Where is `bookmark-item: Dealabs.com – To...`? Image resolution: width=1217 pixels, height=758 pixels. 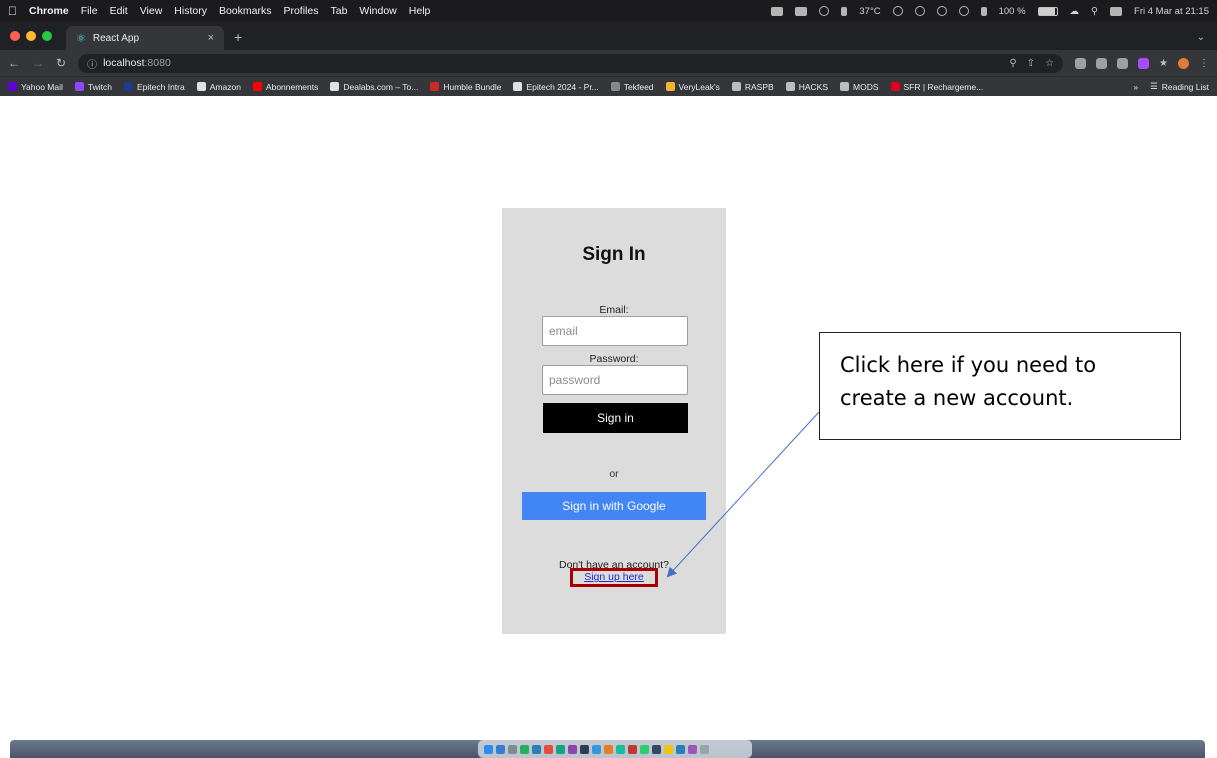
bookmark-item: Dealabs.com – To... is located at coordinates (374, 87).